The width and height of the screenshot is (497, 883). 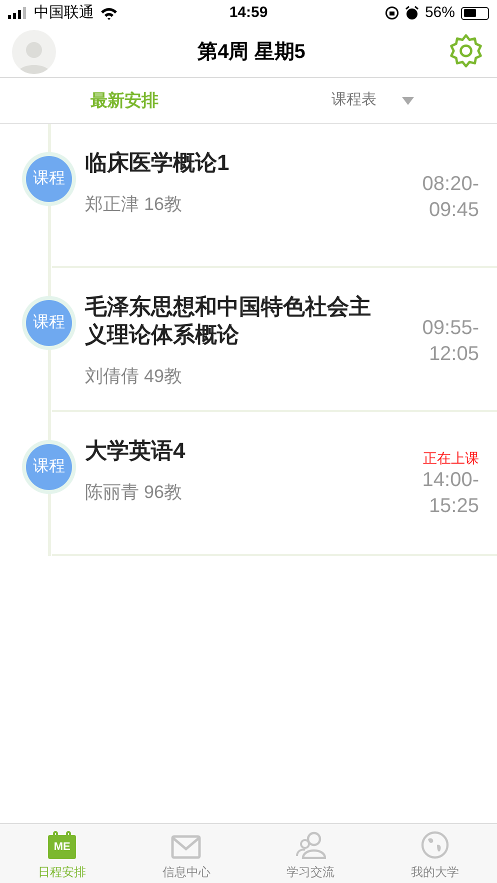 What do you see at coordinates (466, 51) in the screenshot?
I see `settings-icon` at bounding box center [466, 51].